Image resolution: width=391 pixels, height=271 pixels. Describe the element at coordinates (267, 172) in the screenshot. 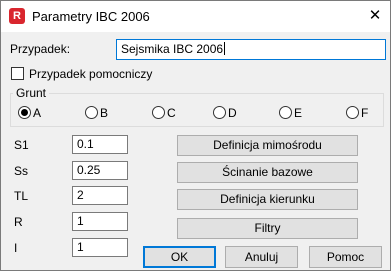

I see `base-shear-button: Ścinanie bazowe` at that location.